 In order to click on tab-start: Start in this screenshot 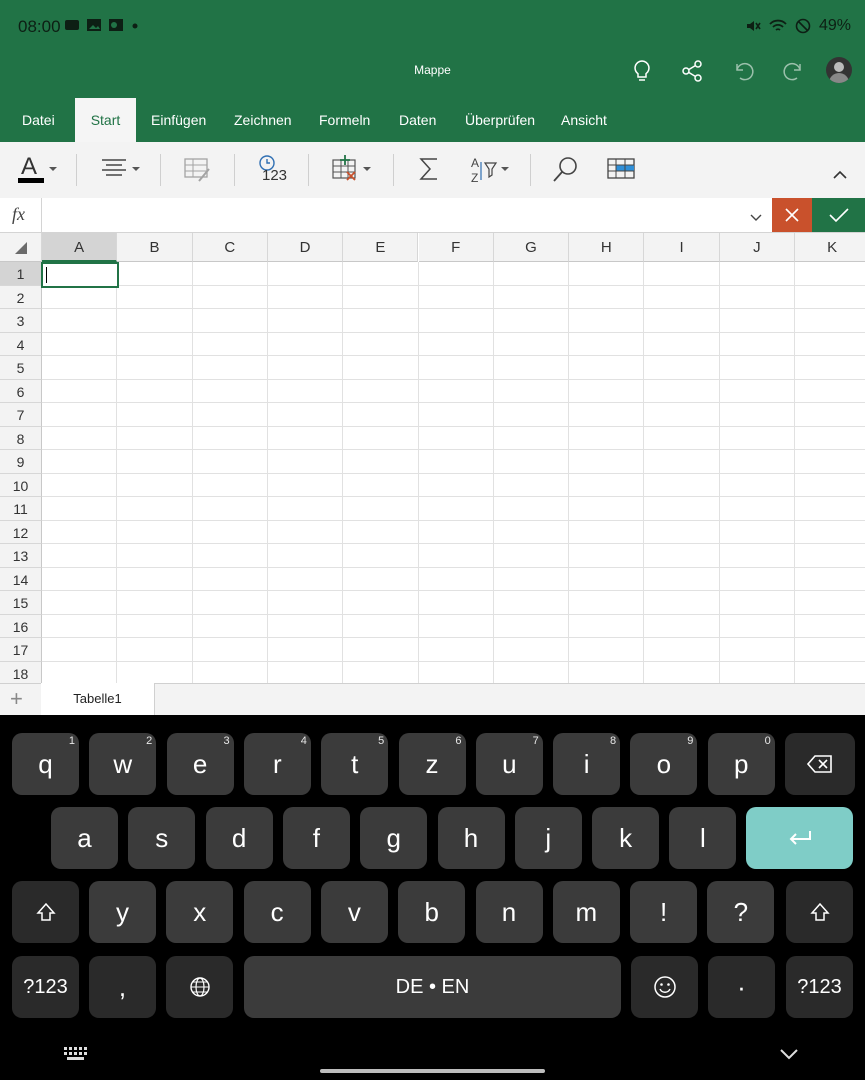, I will do `click(105, 120)`.